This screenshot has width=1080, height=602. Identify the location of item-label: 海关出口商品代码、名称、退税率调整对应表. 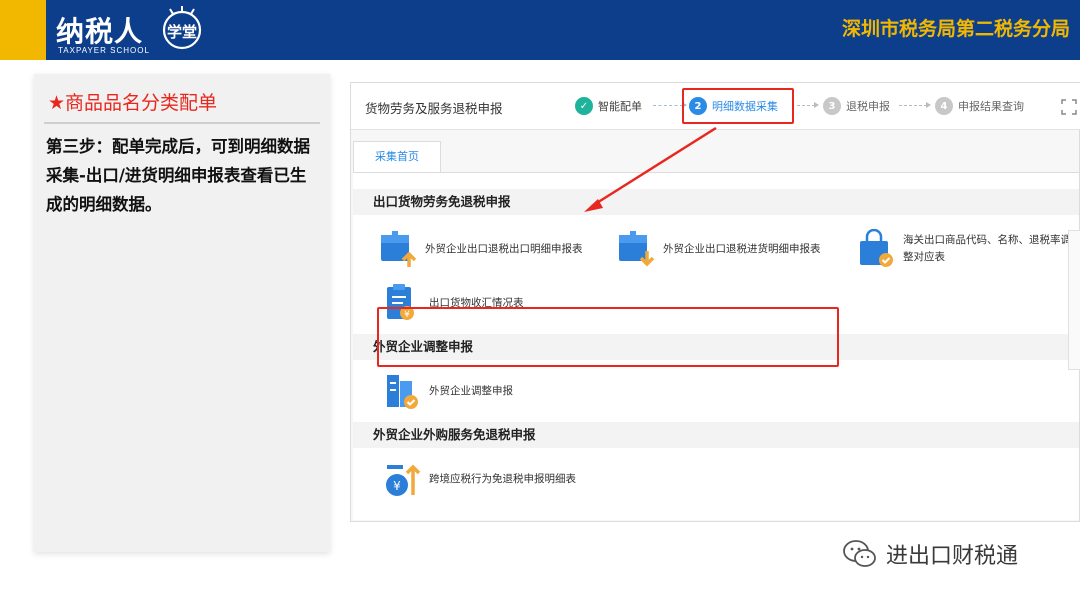
(987, 248).